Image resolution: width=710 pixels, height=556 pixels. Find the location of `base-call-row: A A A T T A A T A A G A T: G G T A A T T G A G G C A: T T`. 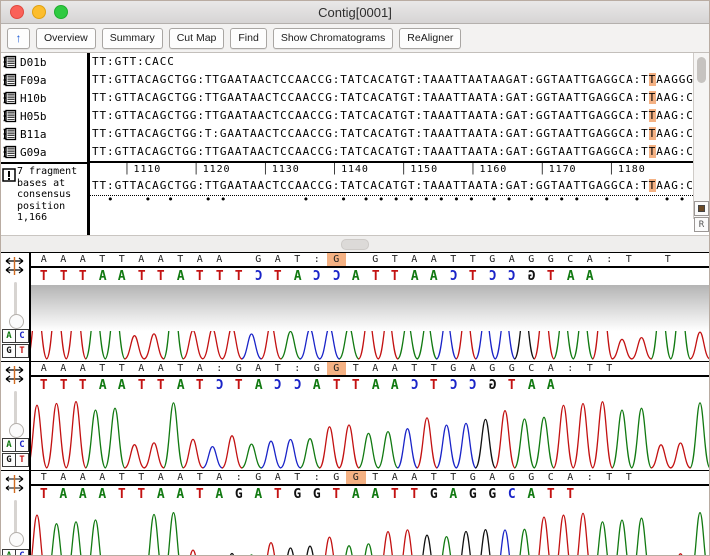

base-call-row: A A A T T A A T A A G A T: G G T A A T T G A G G C A: T T is located at coordinates (370, 260).